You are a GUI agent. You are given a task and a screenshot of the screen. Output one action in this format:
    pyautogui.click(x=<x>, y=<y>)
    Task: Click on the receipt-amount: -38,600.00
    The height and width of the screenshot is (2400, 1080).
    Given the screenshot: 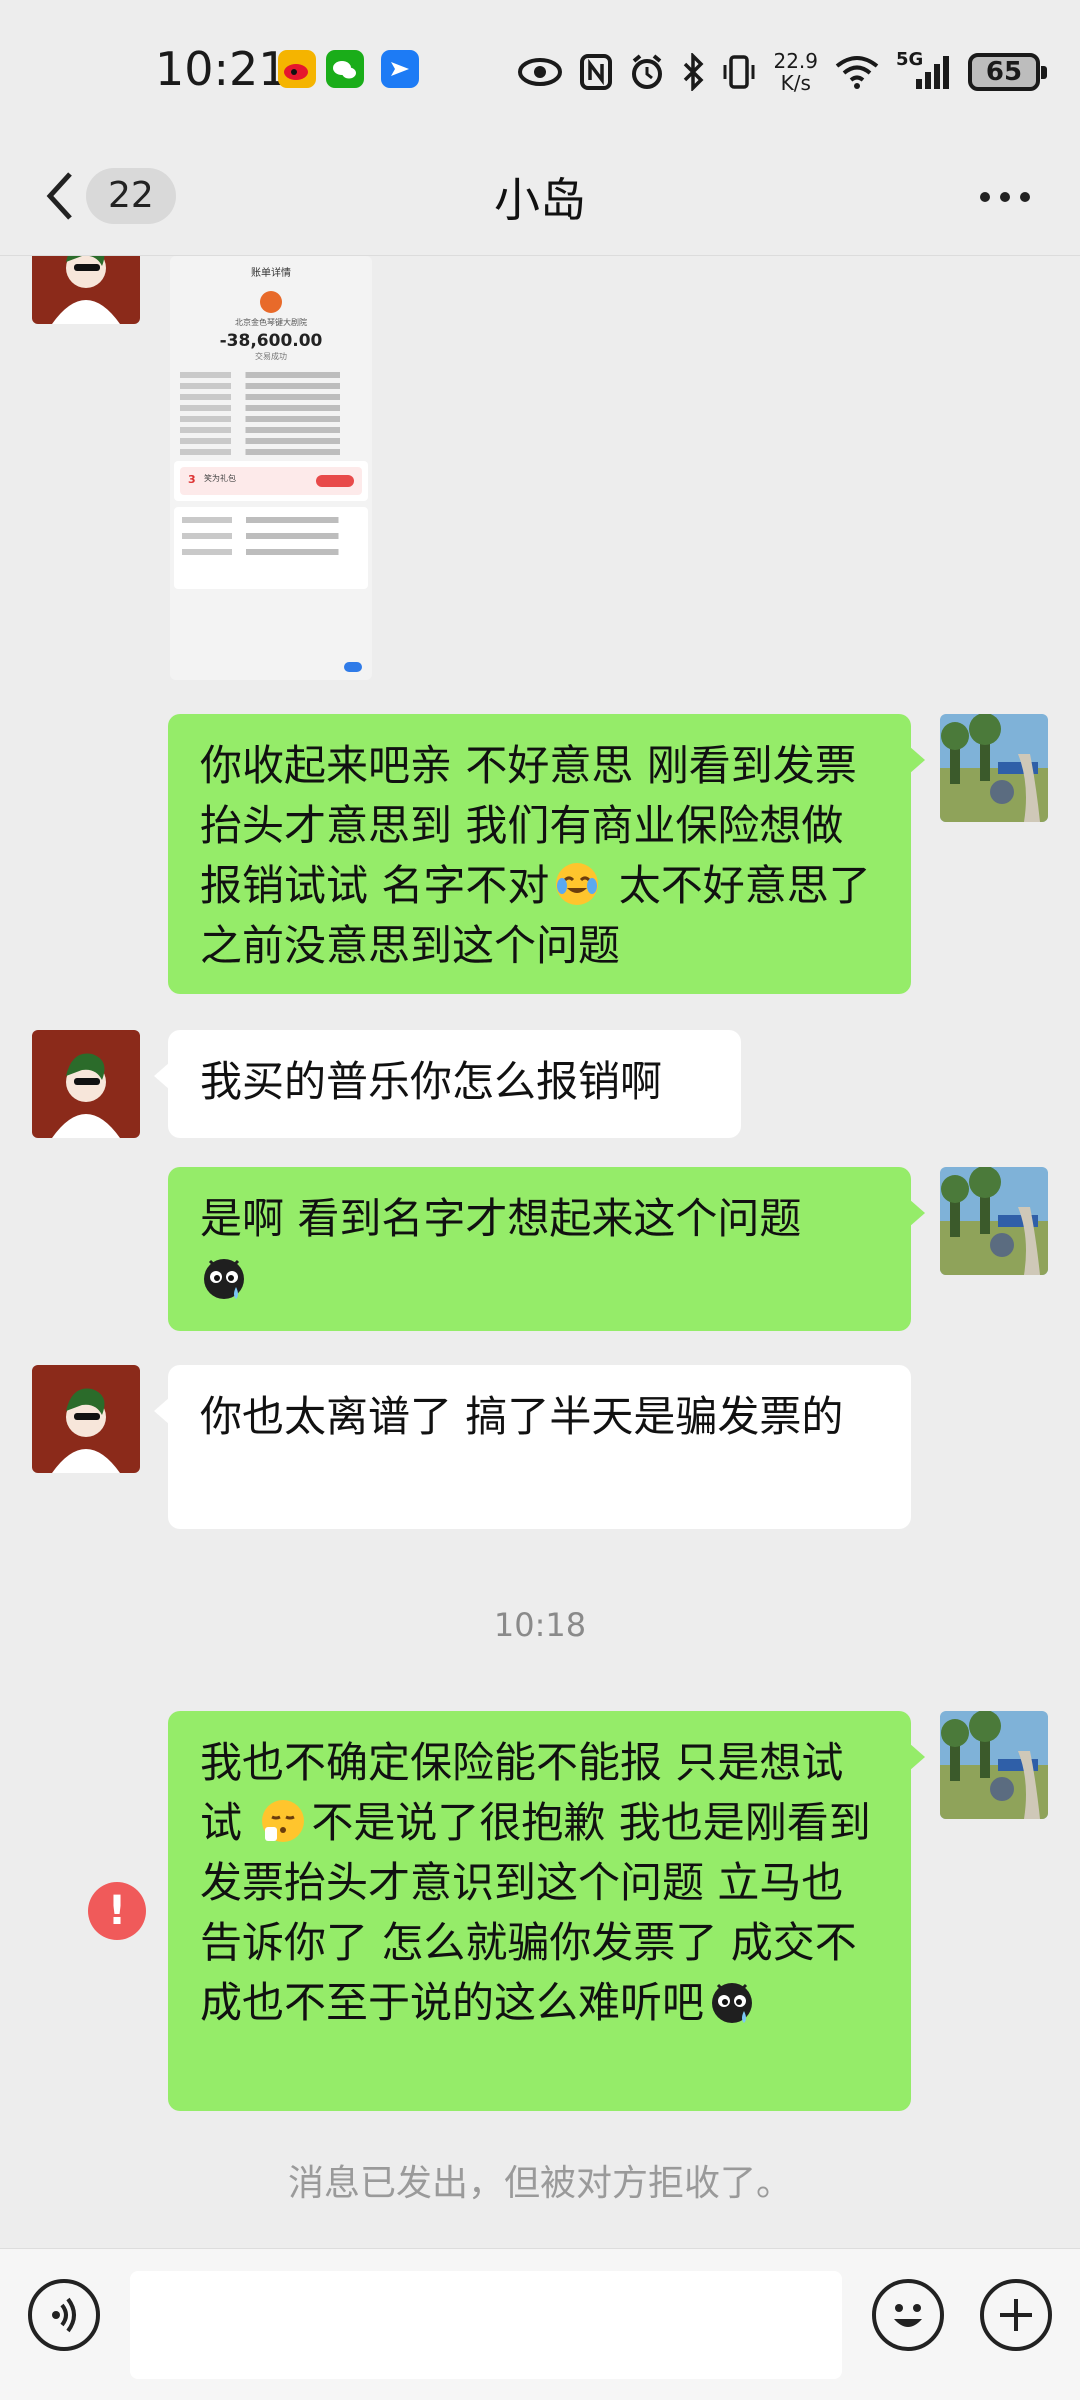 What is the action you would take?
    pyautogui.click(x=271, y=341)
    